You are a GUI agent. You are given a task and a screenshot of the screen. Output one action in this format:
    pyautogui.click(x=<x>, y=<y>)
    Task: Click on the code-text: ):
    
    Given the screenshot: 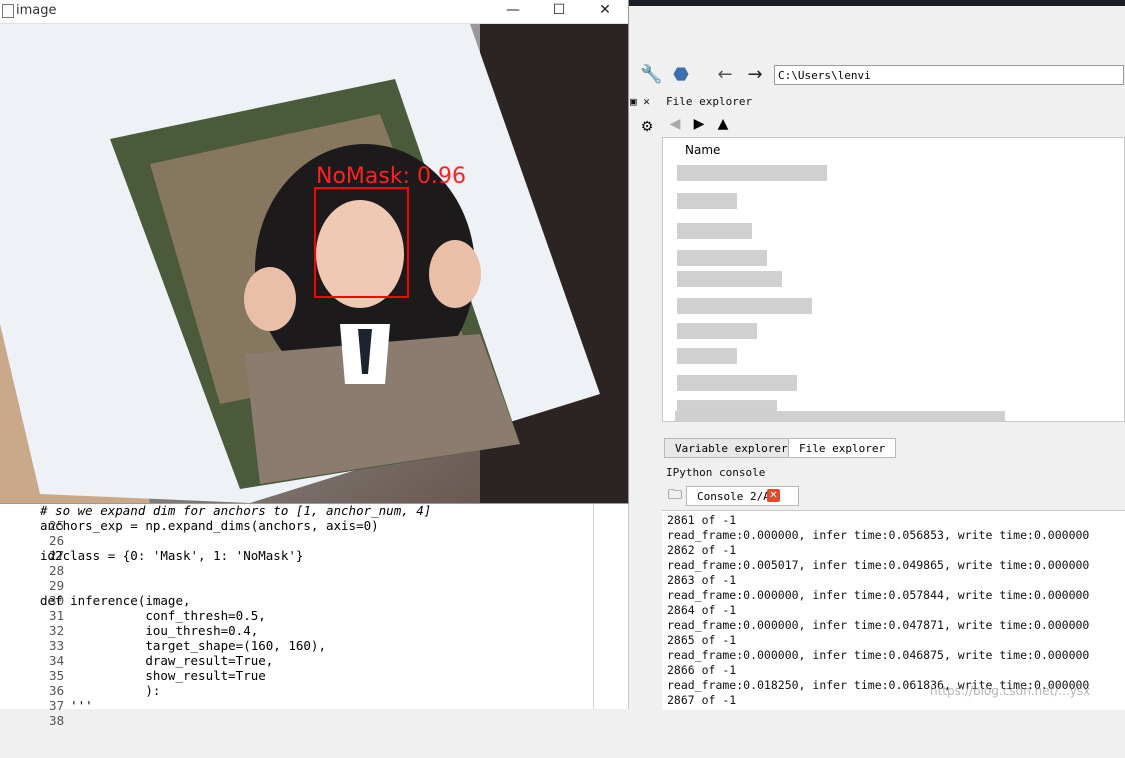 What is the action you would take?
    pyautogui.click(x=100, y=690)
    